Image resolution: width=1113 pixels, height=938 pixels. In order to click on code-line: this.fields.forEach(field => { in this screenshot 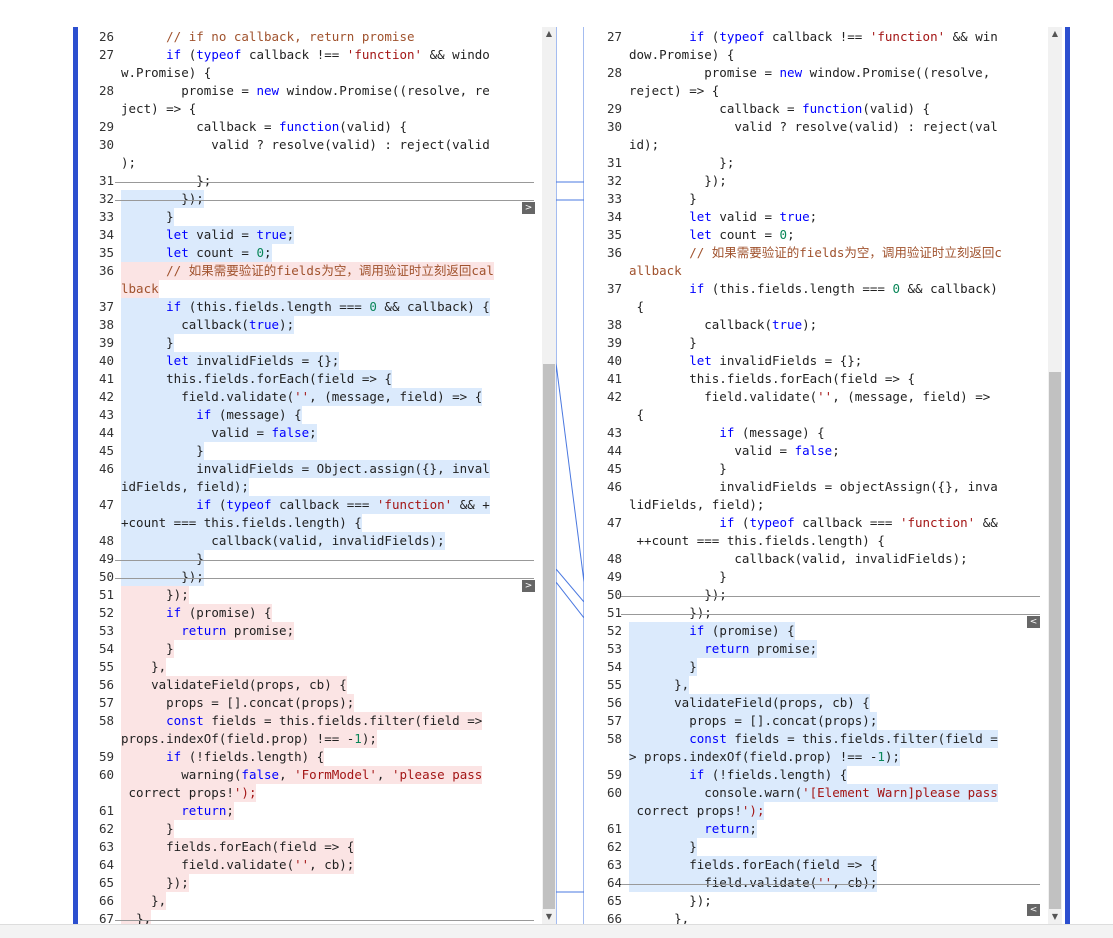, I will do `click(772, 379)`.